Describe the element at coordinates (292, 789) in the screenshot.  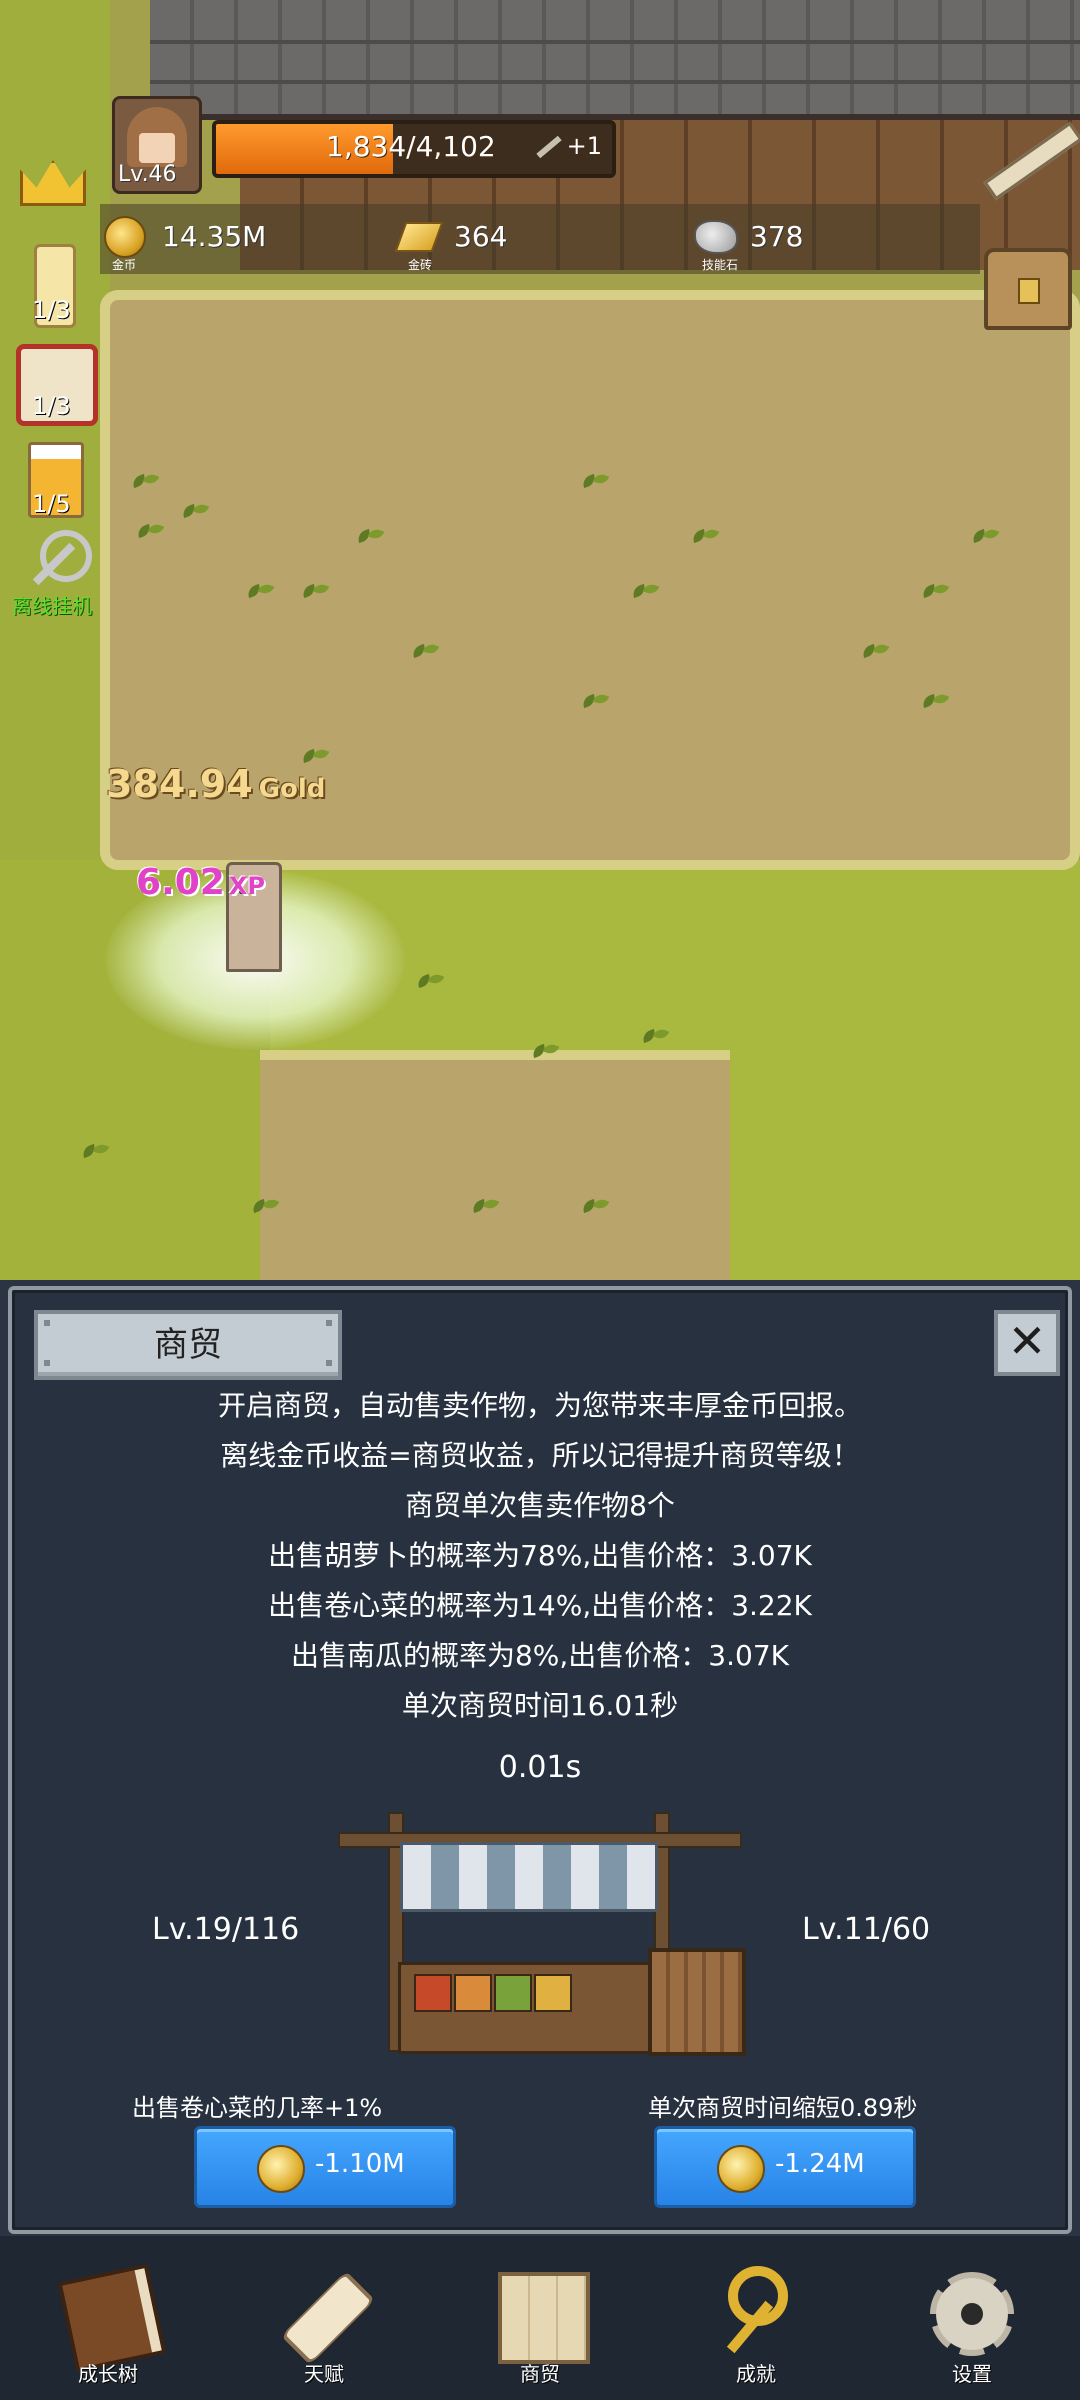
I see `gold-popup-unit: Gold` at that location.